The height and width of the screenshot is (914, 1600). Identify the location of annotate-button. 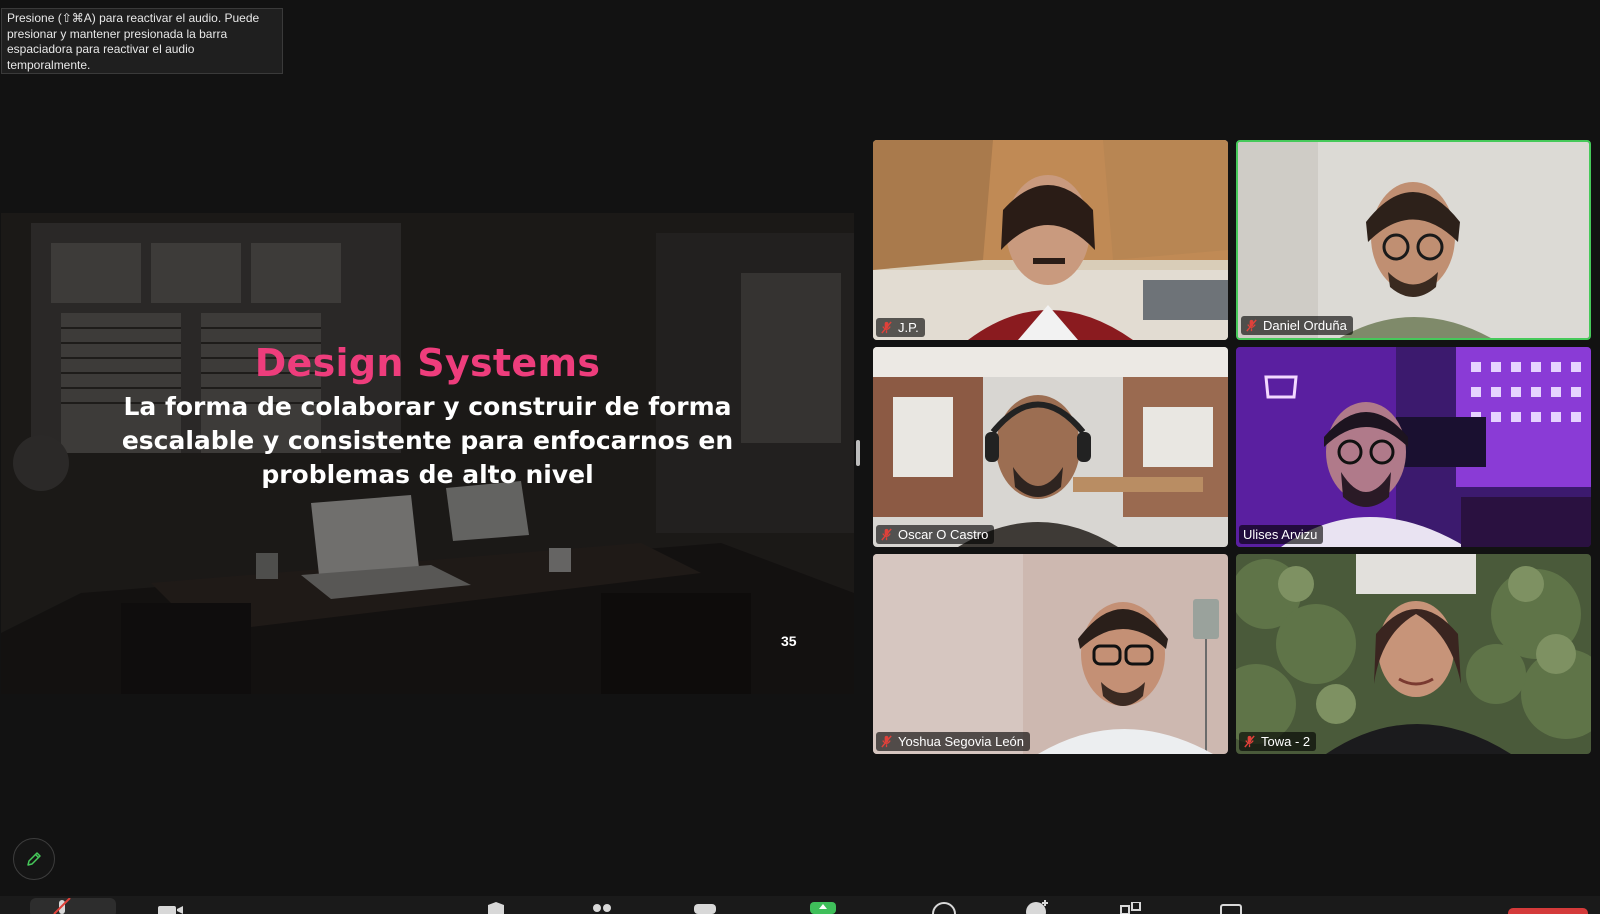
(34, 859).